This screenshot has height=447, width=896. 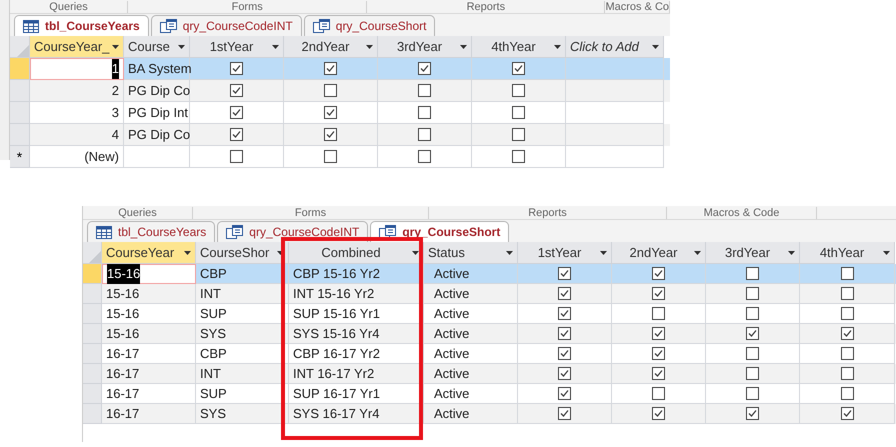 What do you see at coordinates (226, 25) in the screenshot?
I see `tab: qry_CourseCodeINT` at bounding box center [226, 25].